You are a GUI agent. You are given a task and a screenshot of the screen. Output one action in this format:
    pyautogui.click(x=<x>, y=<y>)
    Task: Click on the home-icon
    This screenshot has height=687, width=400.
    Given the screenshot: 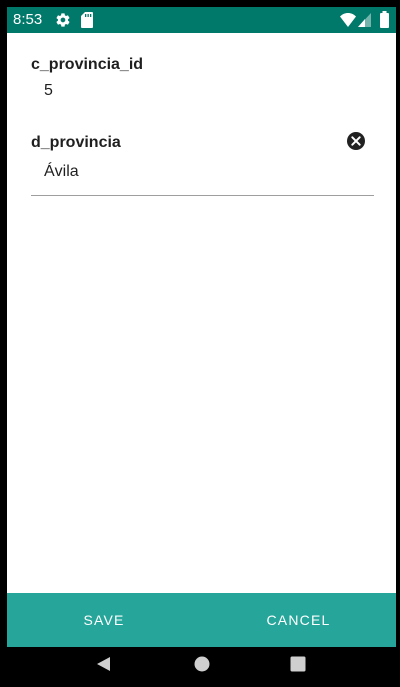 What is the action you would take?
    pyautogui.click(x=202, y=664)
    